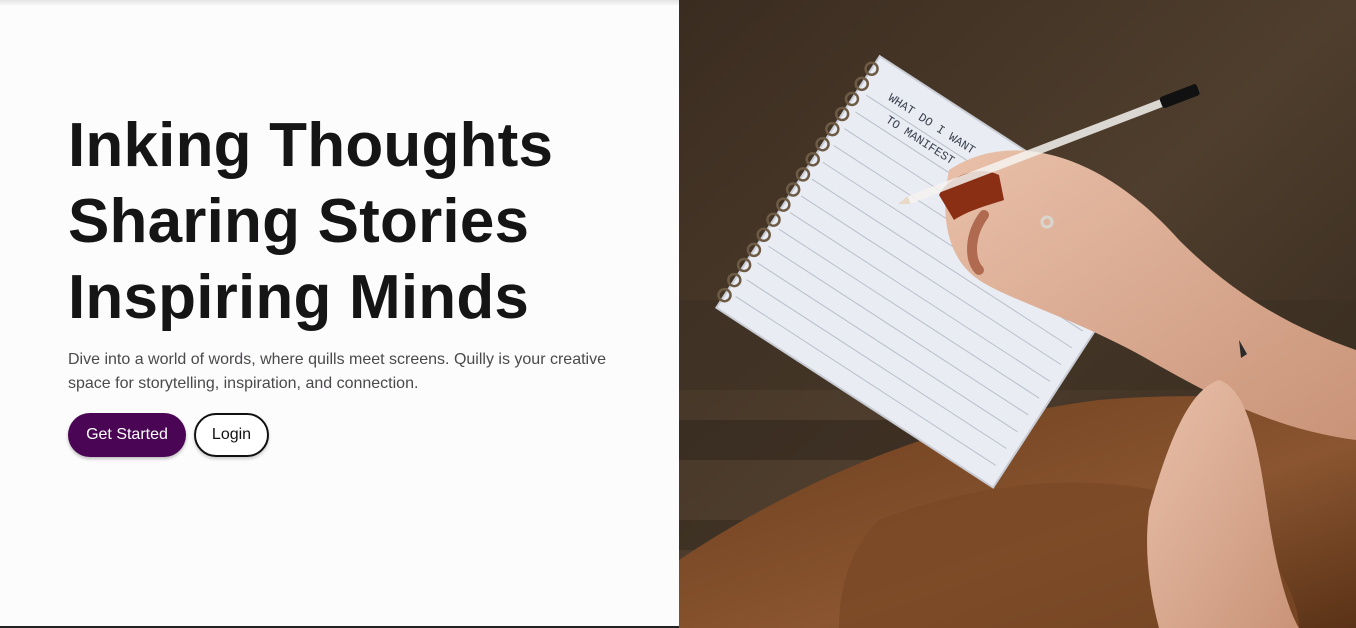  Describe the element at coordinates (127, 435) in the screenshot. I see `get-started-button: Get Started` at that location.